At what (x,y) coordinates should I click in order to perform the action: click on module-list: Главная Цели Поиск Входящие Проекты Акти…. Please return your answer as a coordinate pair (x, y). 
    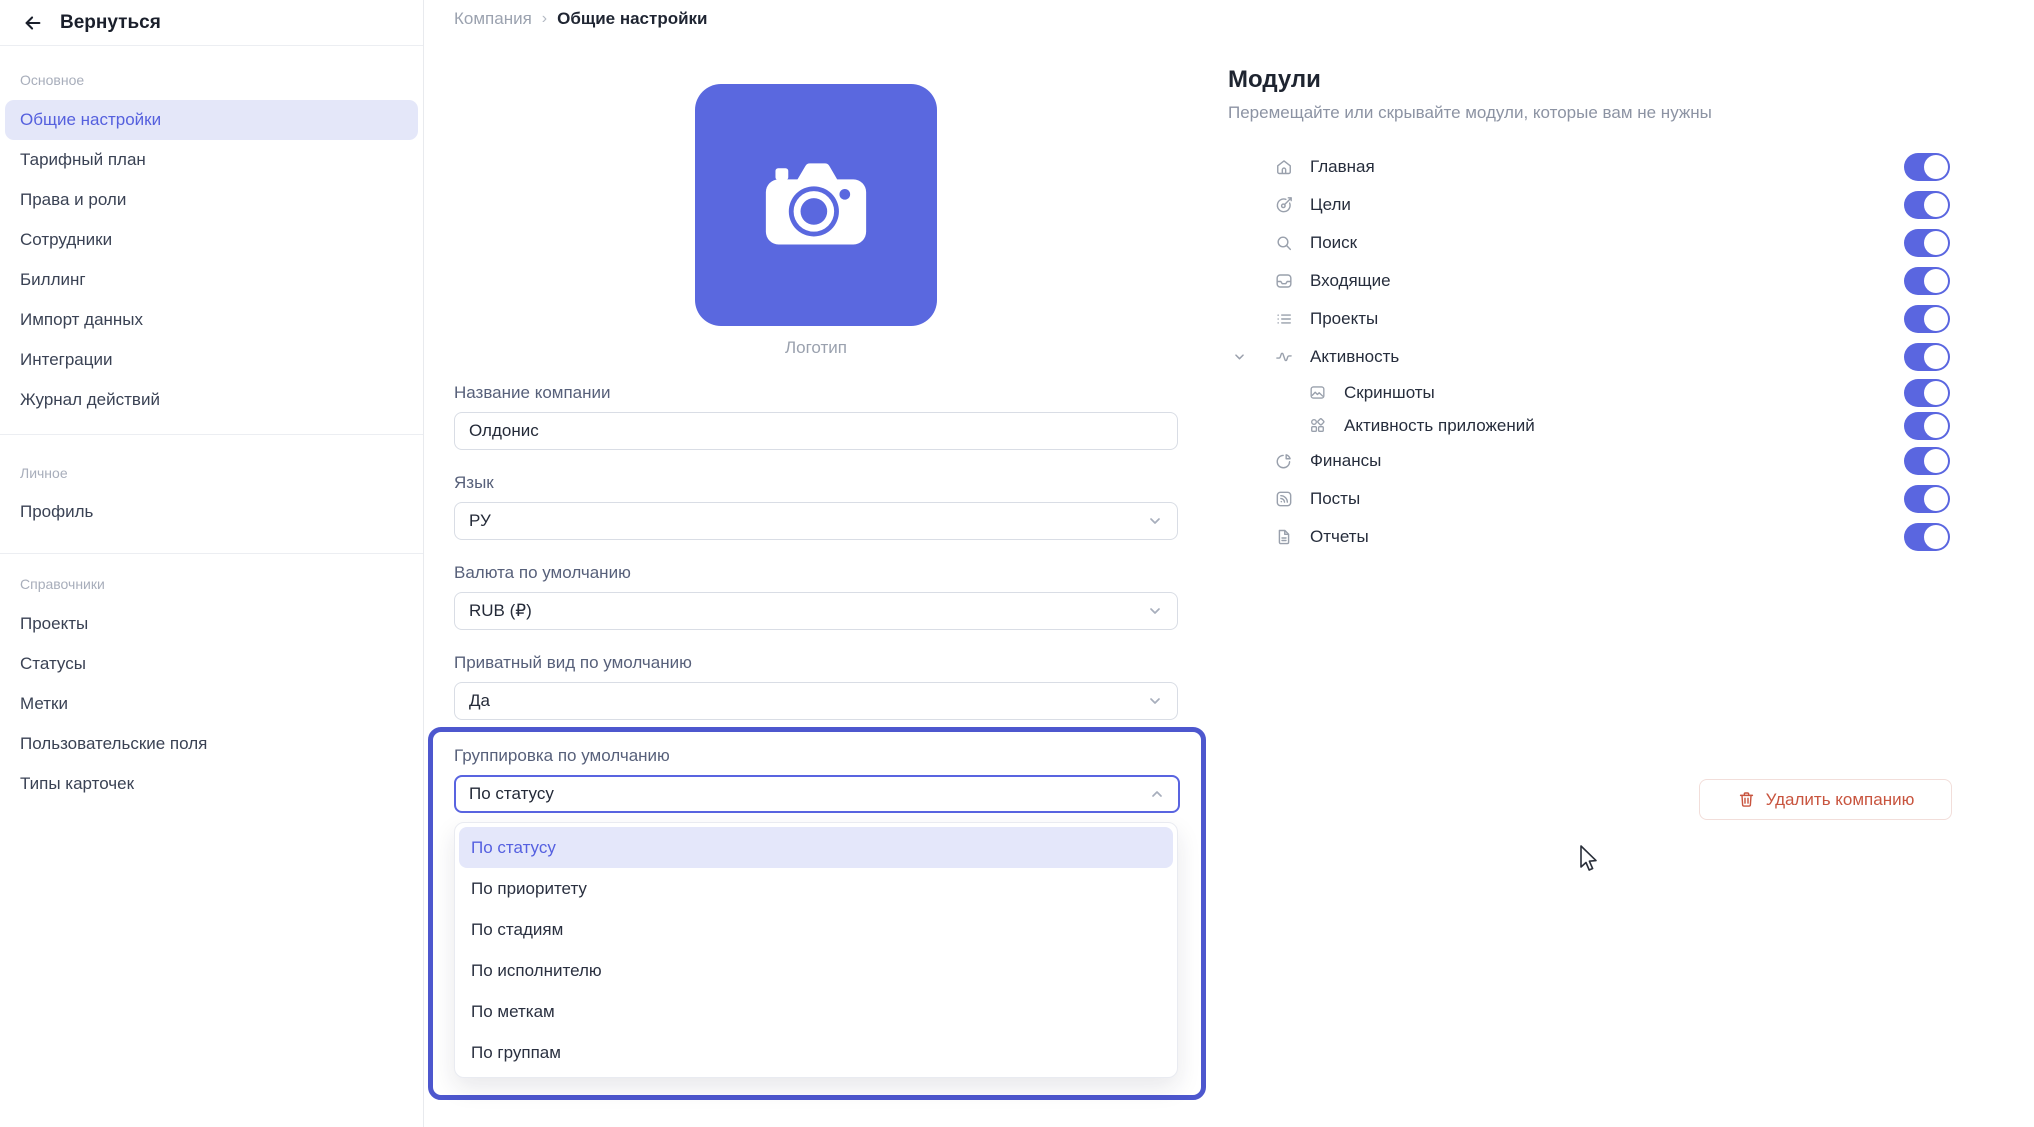
    Looking at the image, I should click on (1589, 352).